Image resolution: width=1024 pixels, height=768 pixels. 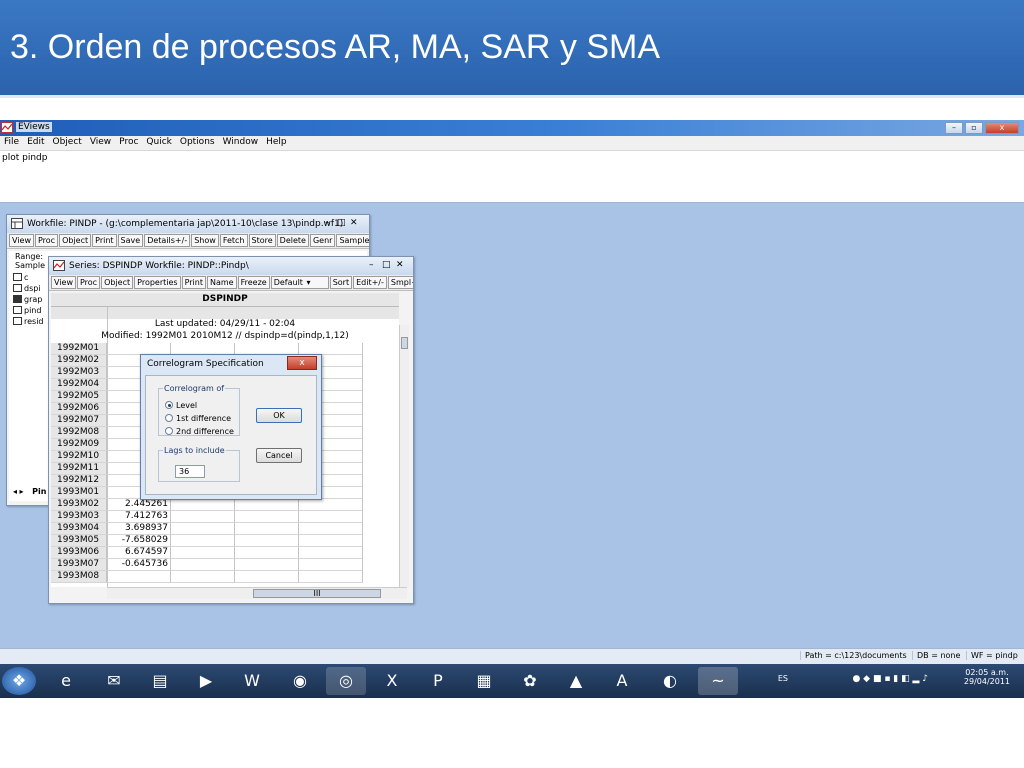 I want to click on table-row: 1993M08, so click(x=225, y=577).